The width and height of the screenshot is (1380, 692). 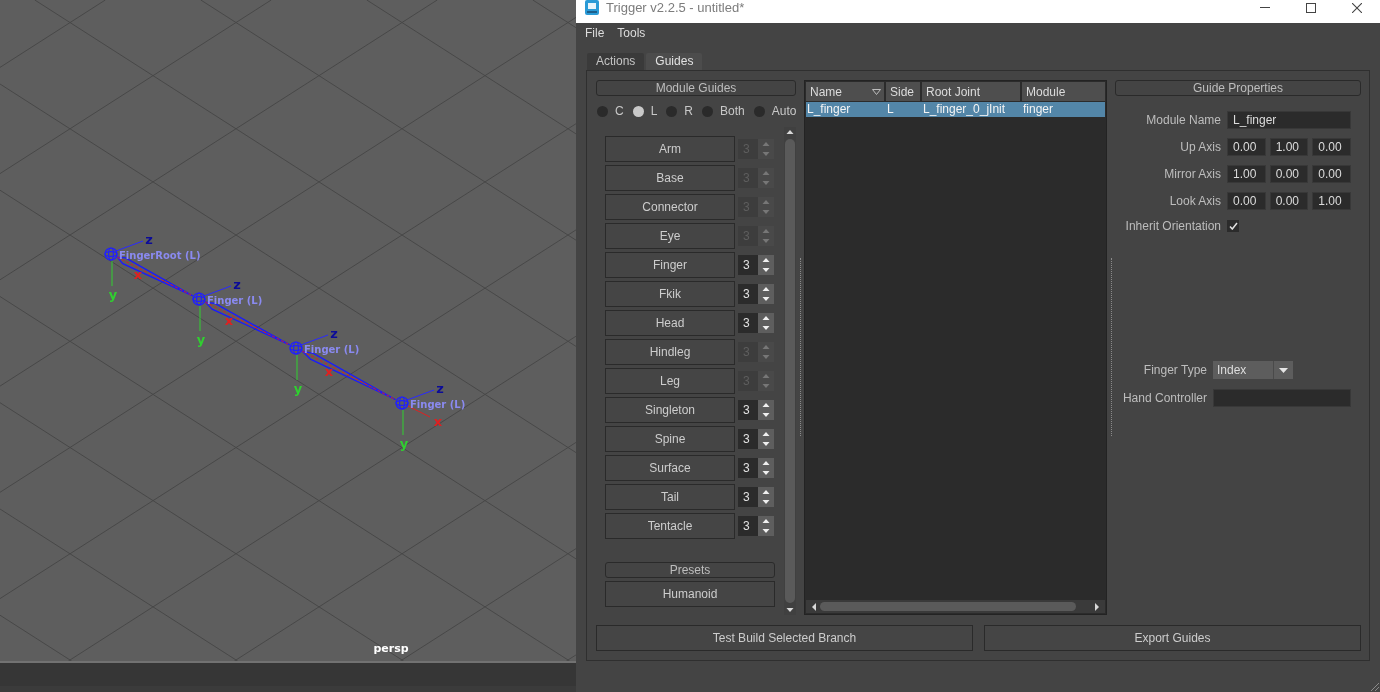 What do you see at coordinates (670, 149) in the screenshot?
I see `module-button: Arm` at bounding box center [670, 149].